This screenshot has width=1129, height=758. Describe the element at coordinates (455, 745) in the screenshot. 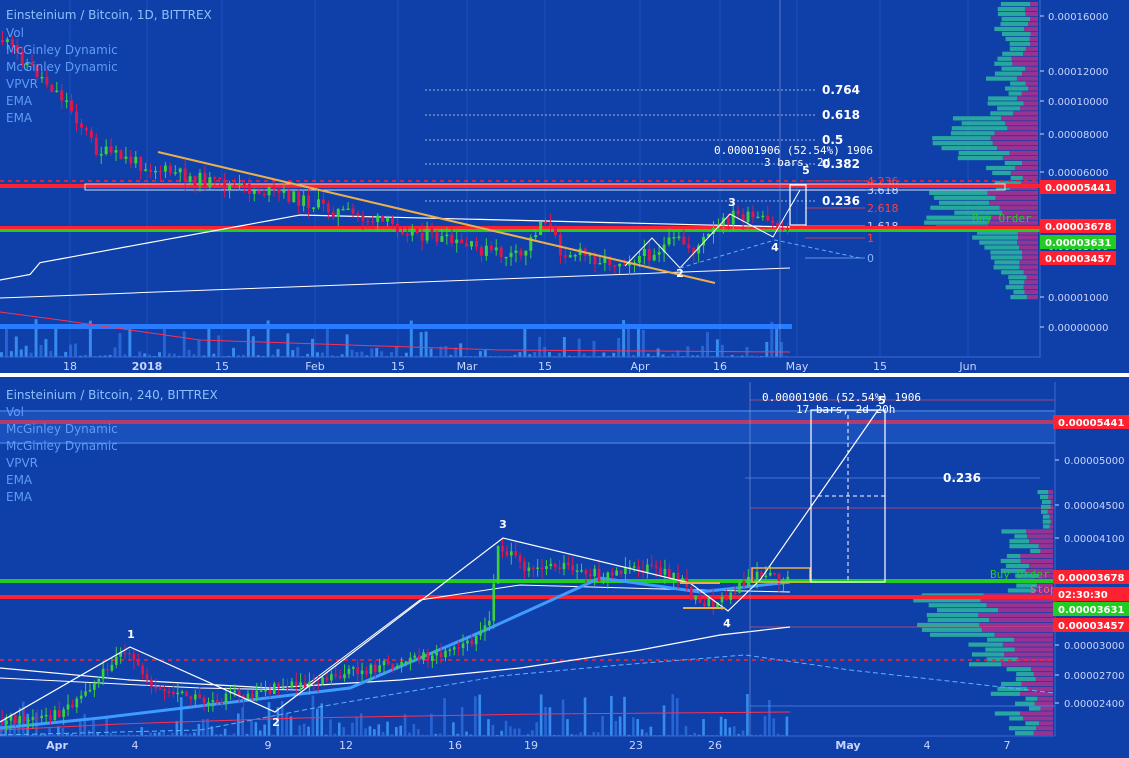

I see `four-hour-x-tick-4: 16` at that location.